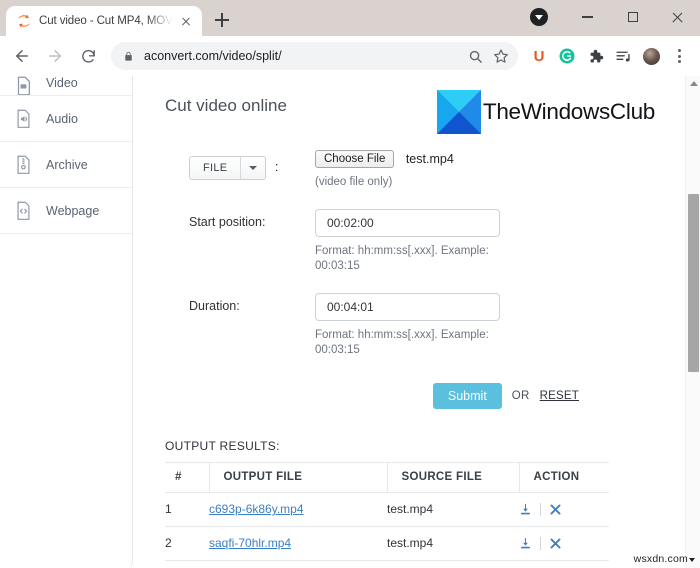 This screenshot has height=568, width=700. I want to click on output-file-link: c693p-6k86y.mp4, so click(256, 509).